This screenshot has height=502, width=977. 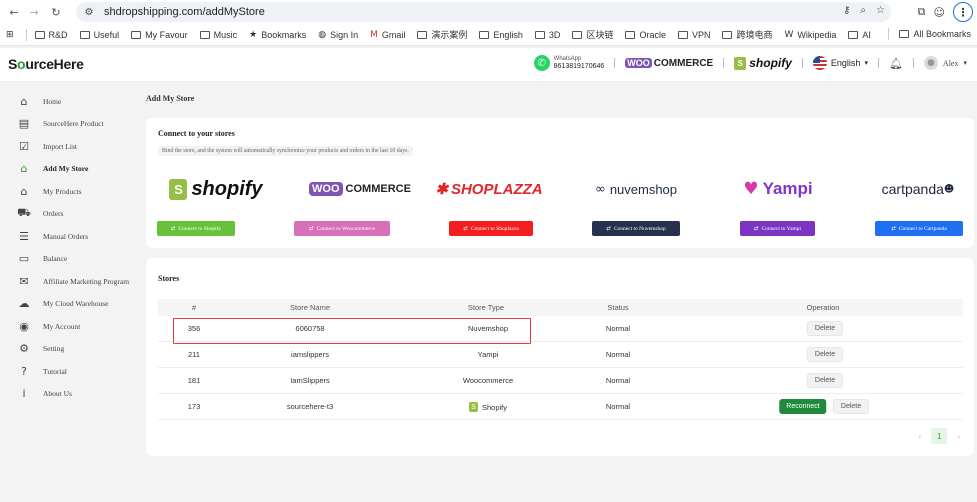 What do you see at coordinates (636, 228) in the screenshot?
I see `connect-nuvemshop-button: ⇄ Connect to Nuvemshop` at bounding box center [636, 228].